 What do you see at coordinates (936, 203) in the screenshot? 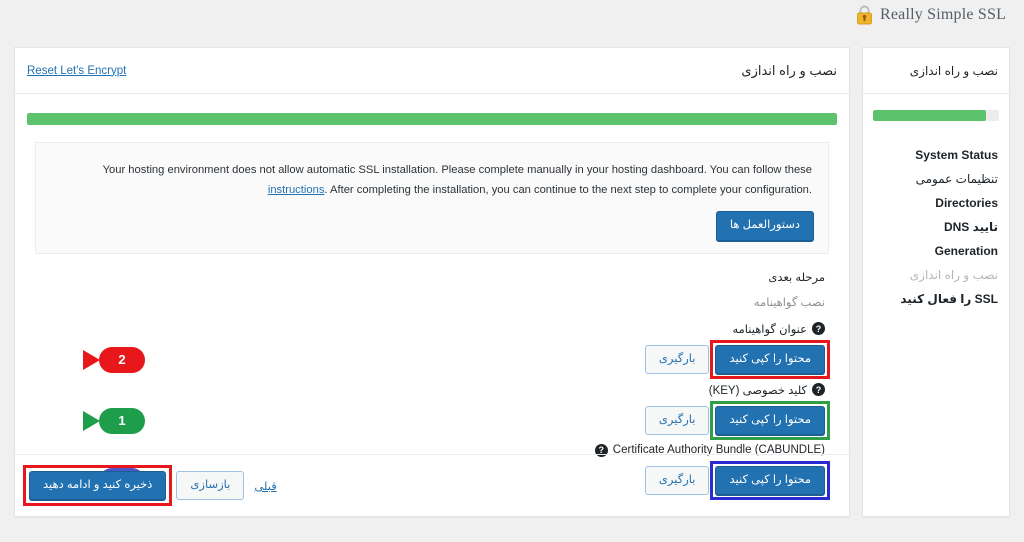
I see `sidebar-item-directories: Directories` at bounding box center [936, 203].